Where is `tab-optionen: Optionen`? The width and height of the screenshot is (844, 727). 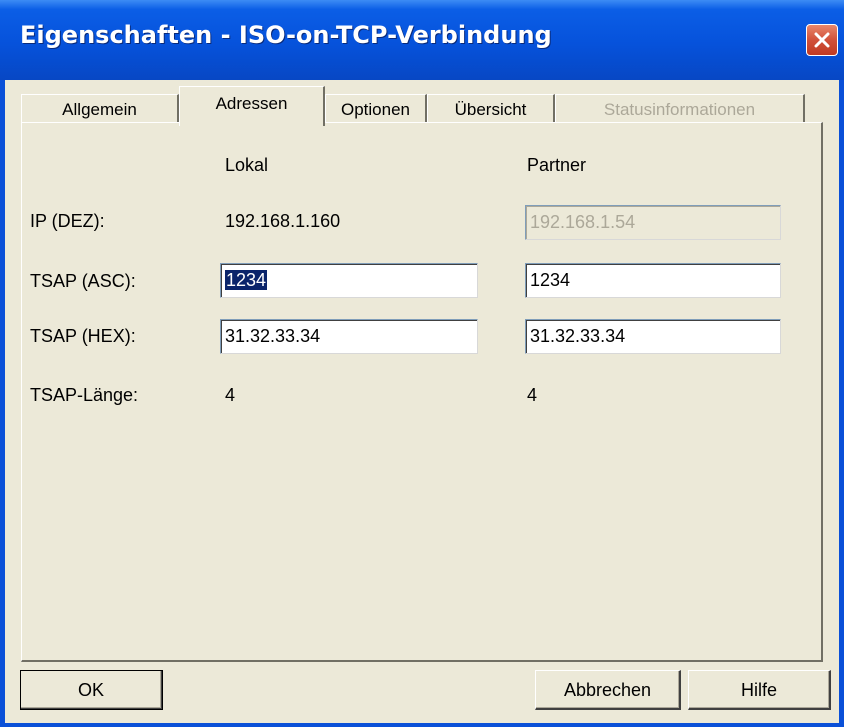
tab-optionen: Optionen is located at coordinates (376, 109).